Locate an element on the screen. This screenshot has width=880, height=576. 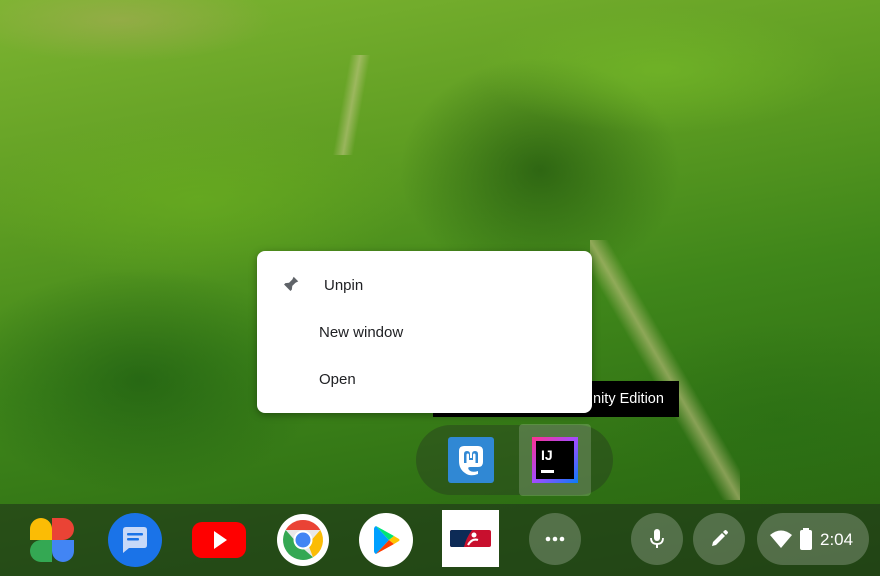
stylus-icon is located at coordinates (720, 538).